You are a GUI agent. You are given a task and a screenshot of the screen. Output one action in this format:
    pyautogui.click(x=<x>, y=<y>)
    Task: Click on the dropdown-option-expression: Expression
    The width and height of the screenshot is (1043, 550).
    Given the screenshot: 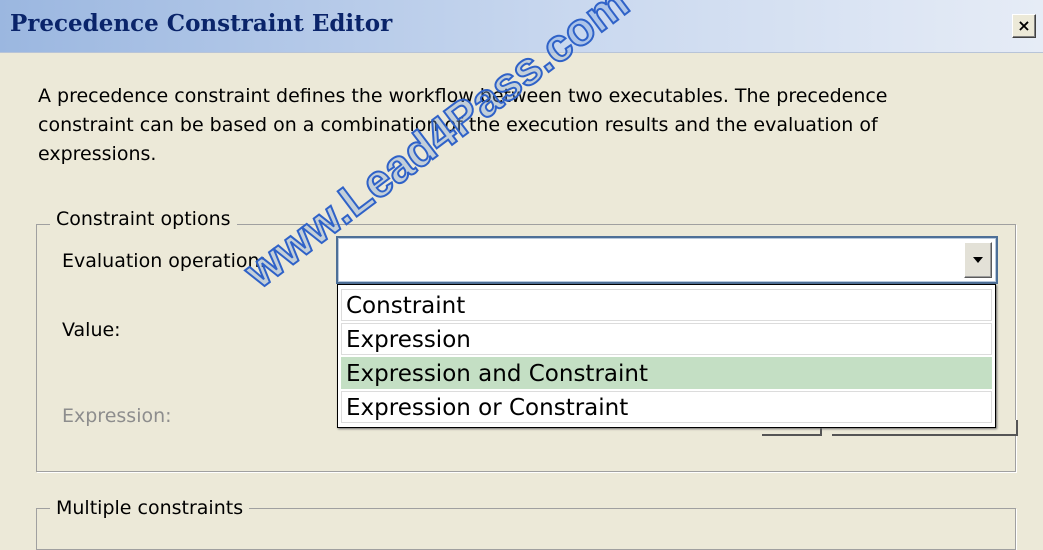 What is the action you would take?
    pyautogui.click(x=666, y=339)
    